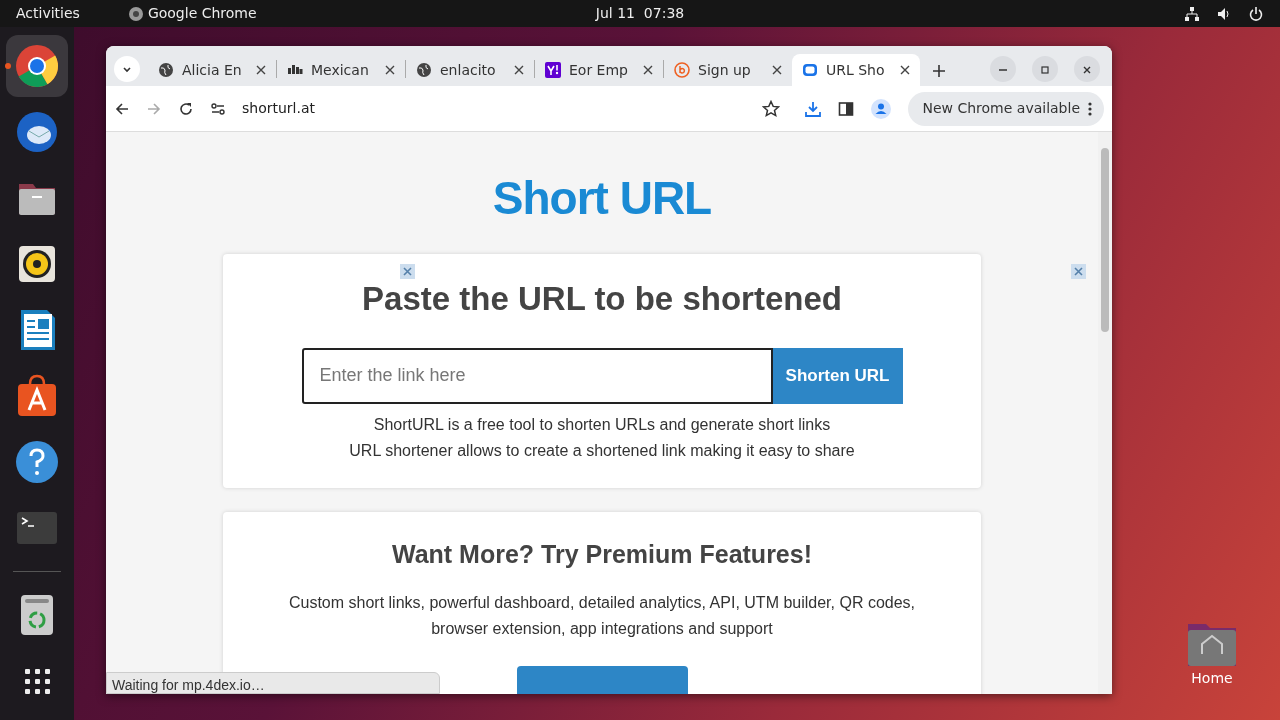 Image resolution: width=1280 pixels, height=720 pixels. I want to click on maximize-button, so click(1045, 69).